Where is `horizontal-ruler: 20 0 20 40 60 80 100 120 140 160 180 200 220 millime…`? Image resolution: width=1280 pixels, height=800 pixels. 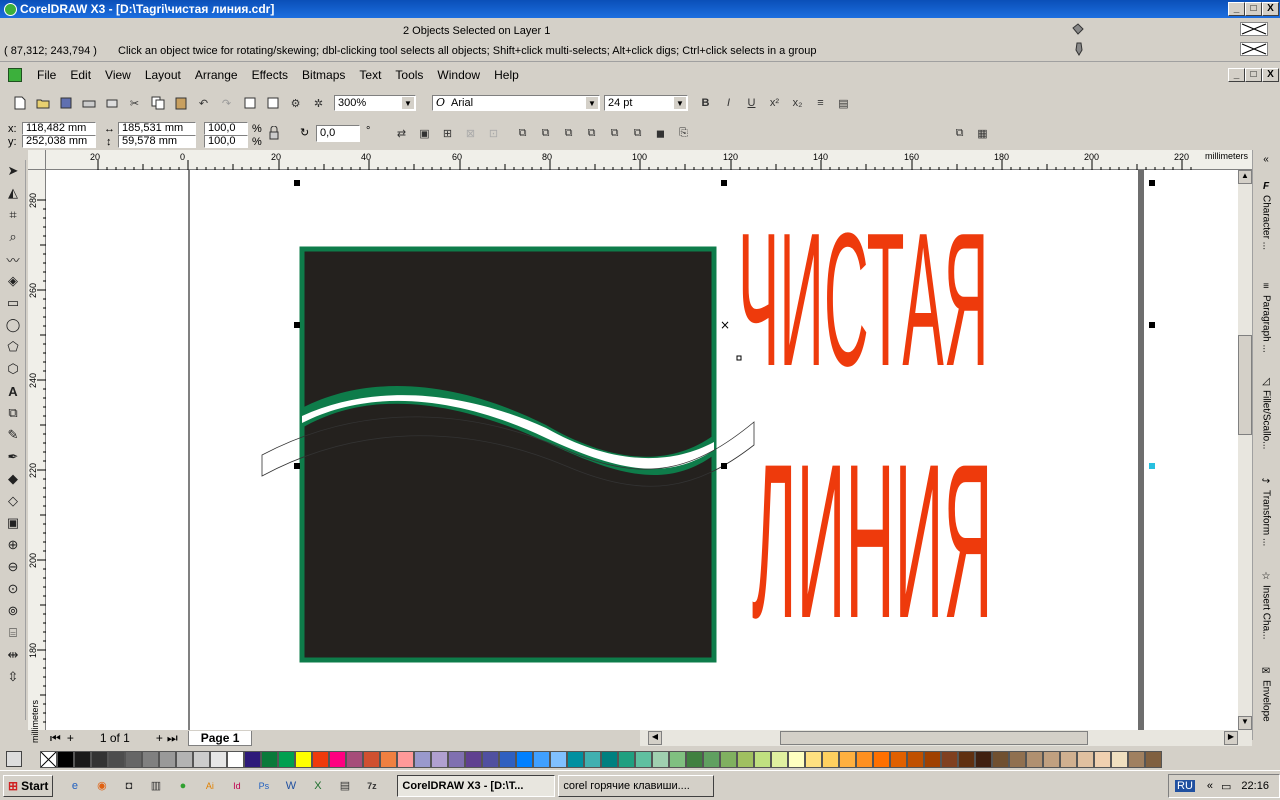
horizontal-ruler: 20 0 20 40 60 80 100 120 140 160 180 200 220 millime… is located at coordinates (649, 160).